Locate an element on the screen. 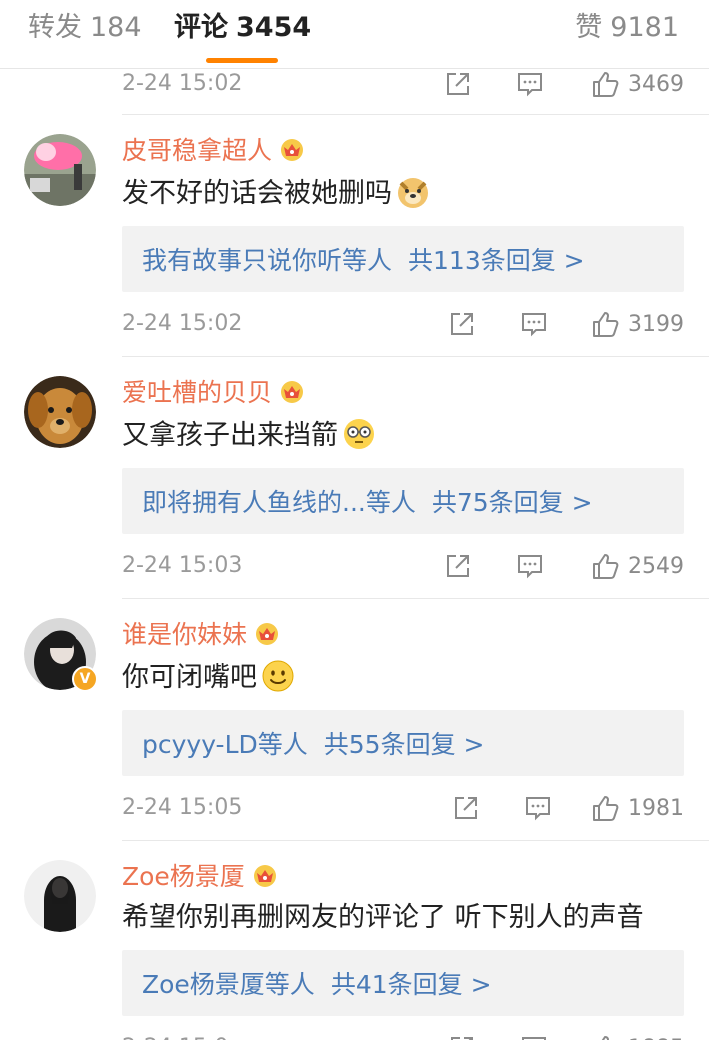 The height and width of the screenshot is (1040, 709). like-count: 3199 is located at coordinates (656, 324).